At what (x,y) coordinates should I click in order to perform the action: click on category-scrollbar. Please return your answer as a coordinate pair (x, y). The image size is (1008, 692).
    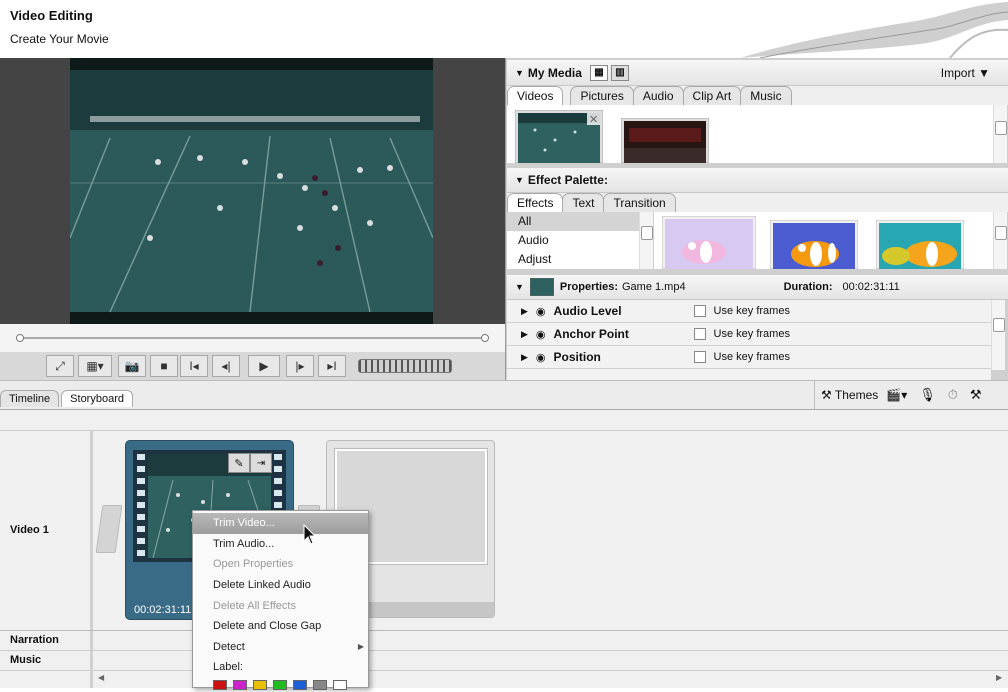
    Looking at the image, I should click on (646, 240).